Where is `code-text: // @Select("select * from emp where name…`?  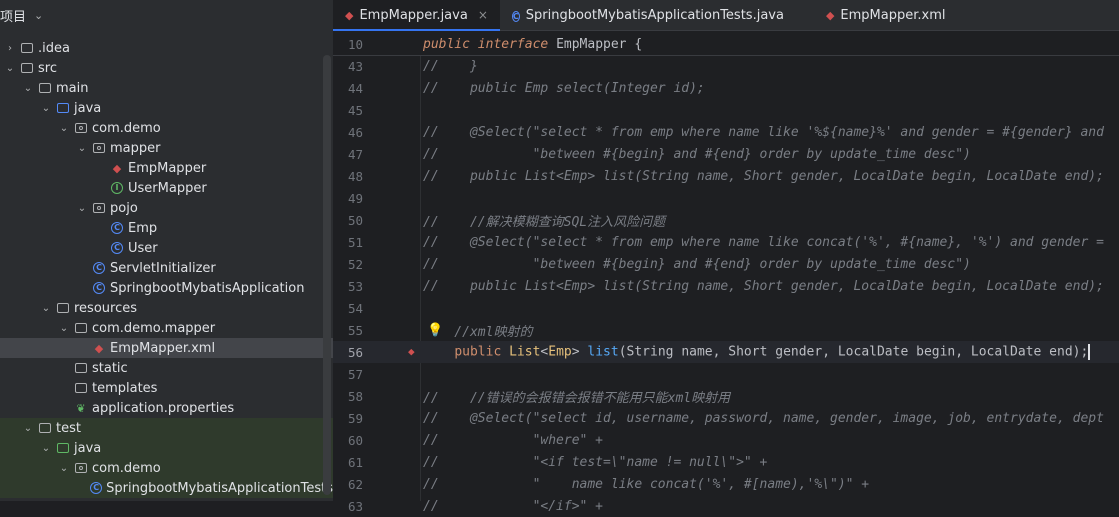 code-text: // @Select("select * from emp where name… is located at coordinates (763, 132).